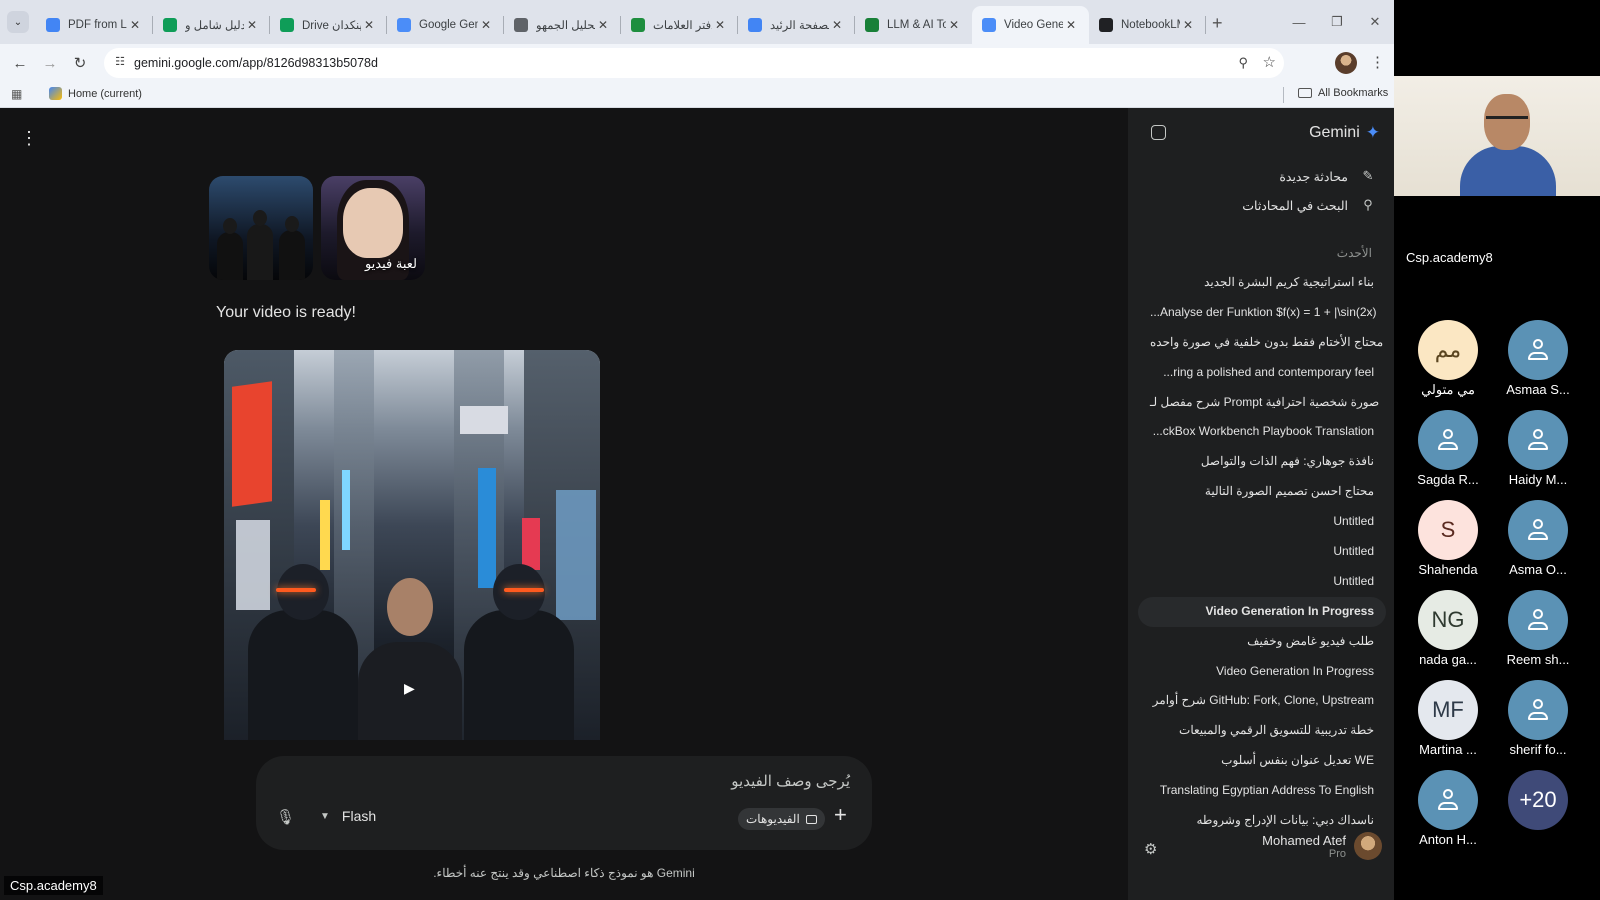 Image resolution: width=1600 pixels, height=900 pixels. Describe the element at coordinates (1262, 432) in the screenshot. I see `chat-history-item: ...ckBox Workbench Playbook Translation` at that location.